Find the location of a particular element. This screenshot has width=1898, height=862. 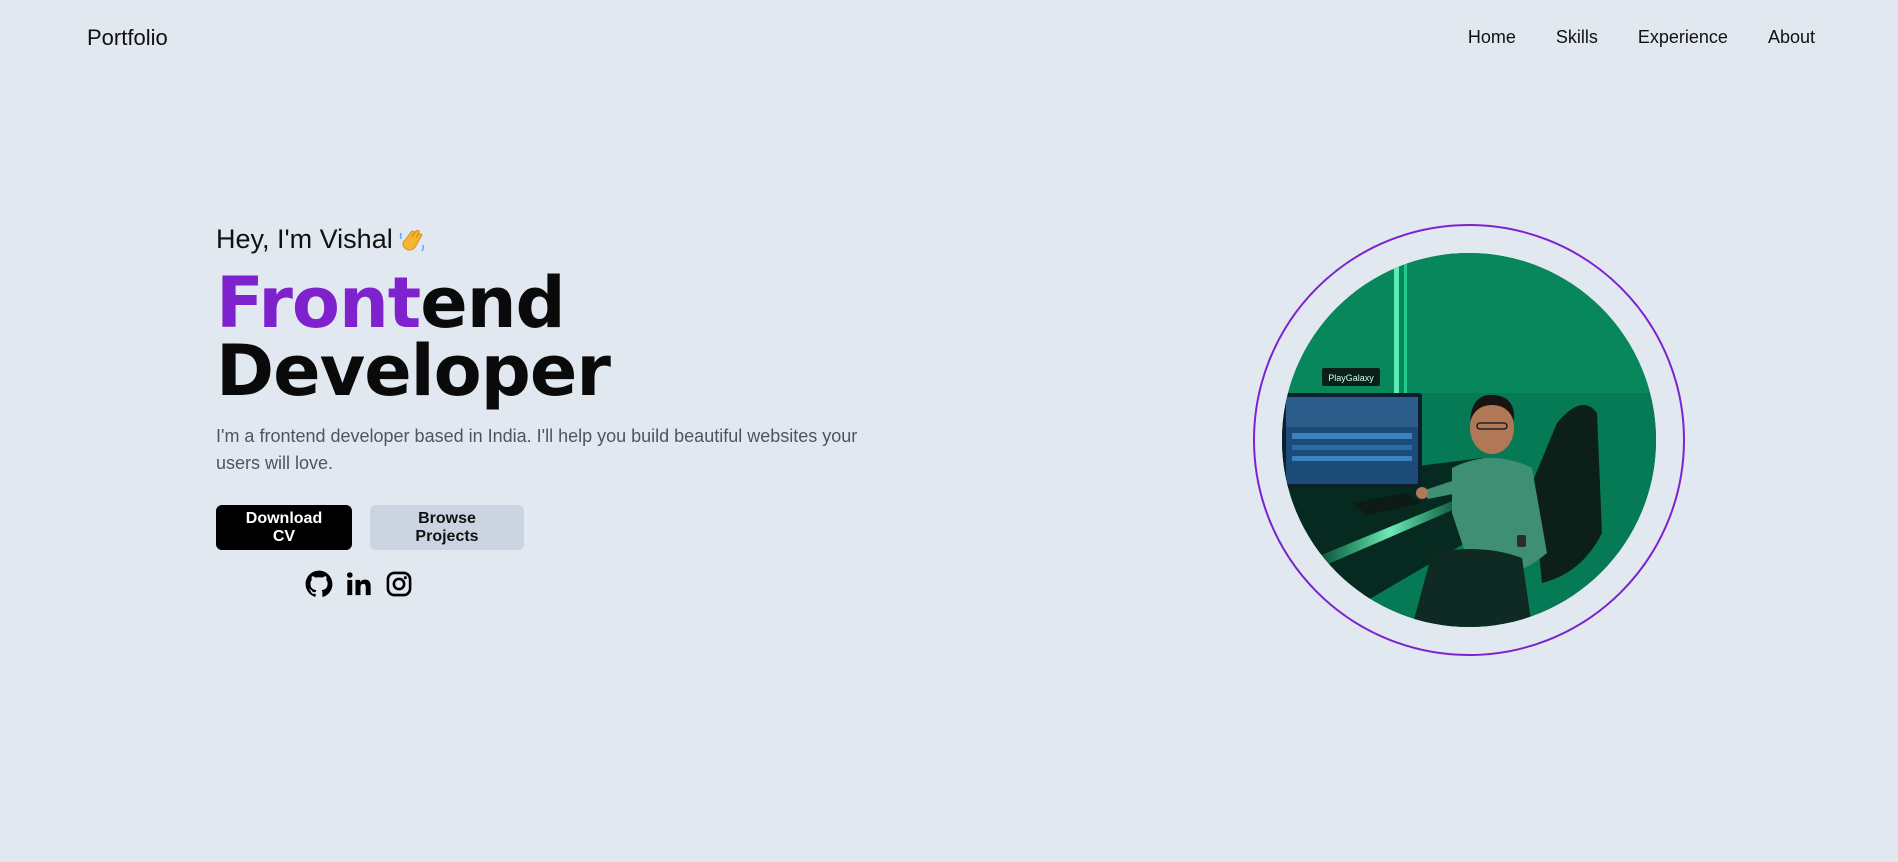

page-title: Frontend Developer is located at coordinates (546, 337).